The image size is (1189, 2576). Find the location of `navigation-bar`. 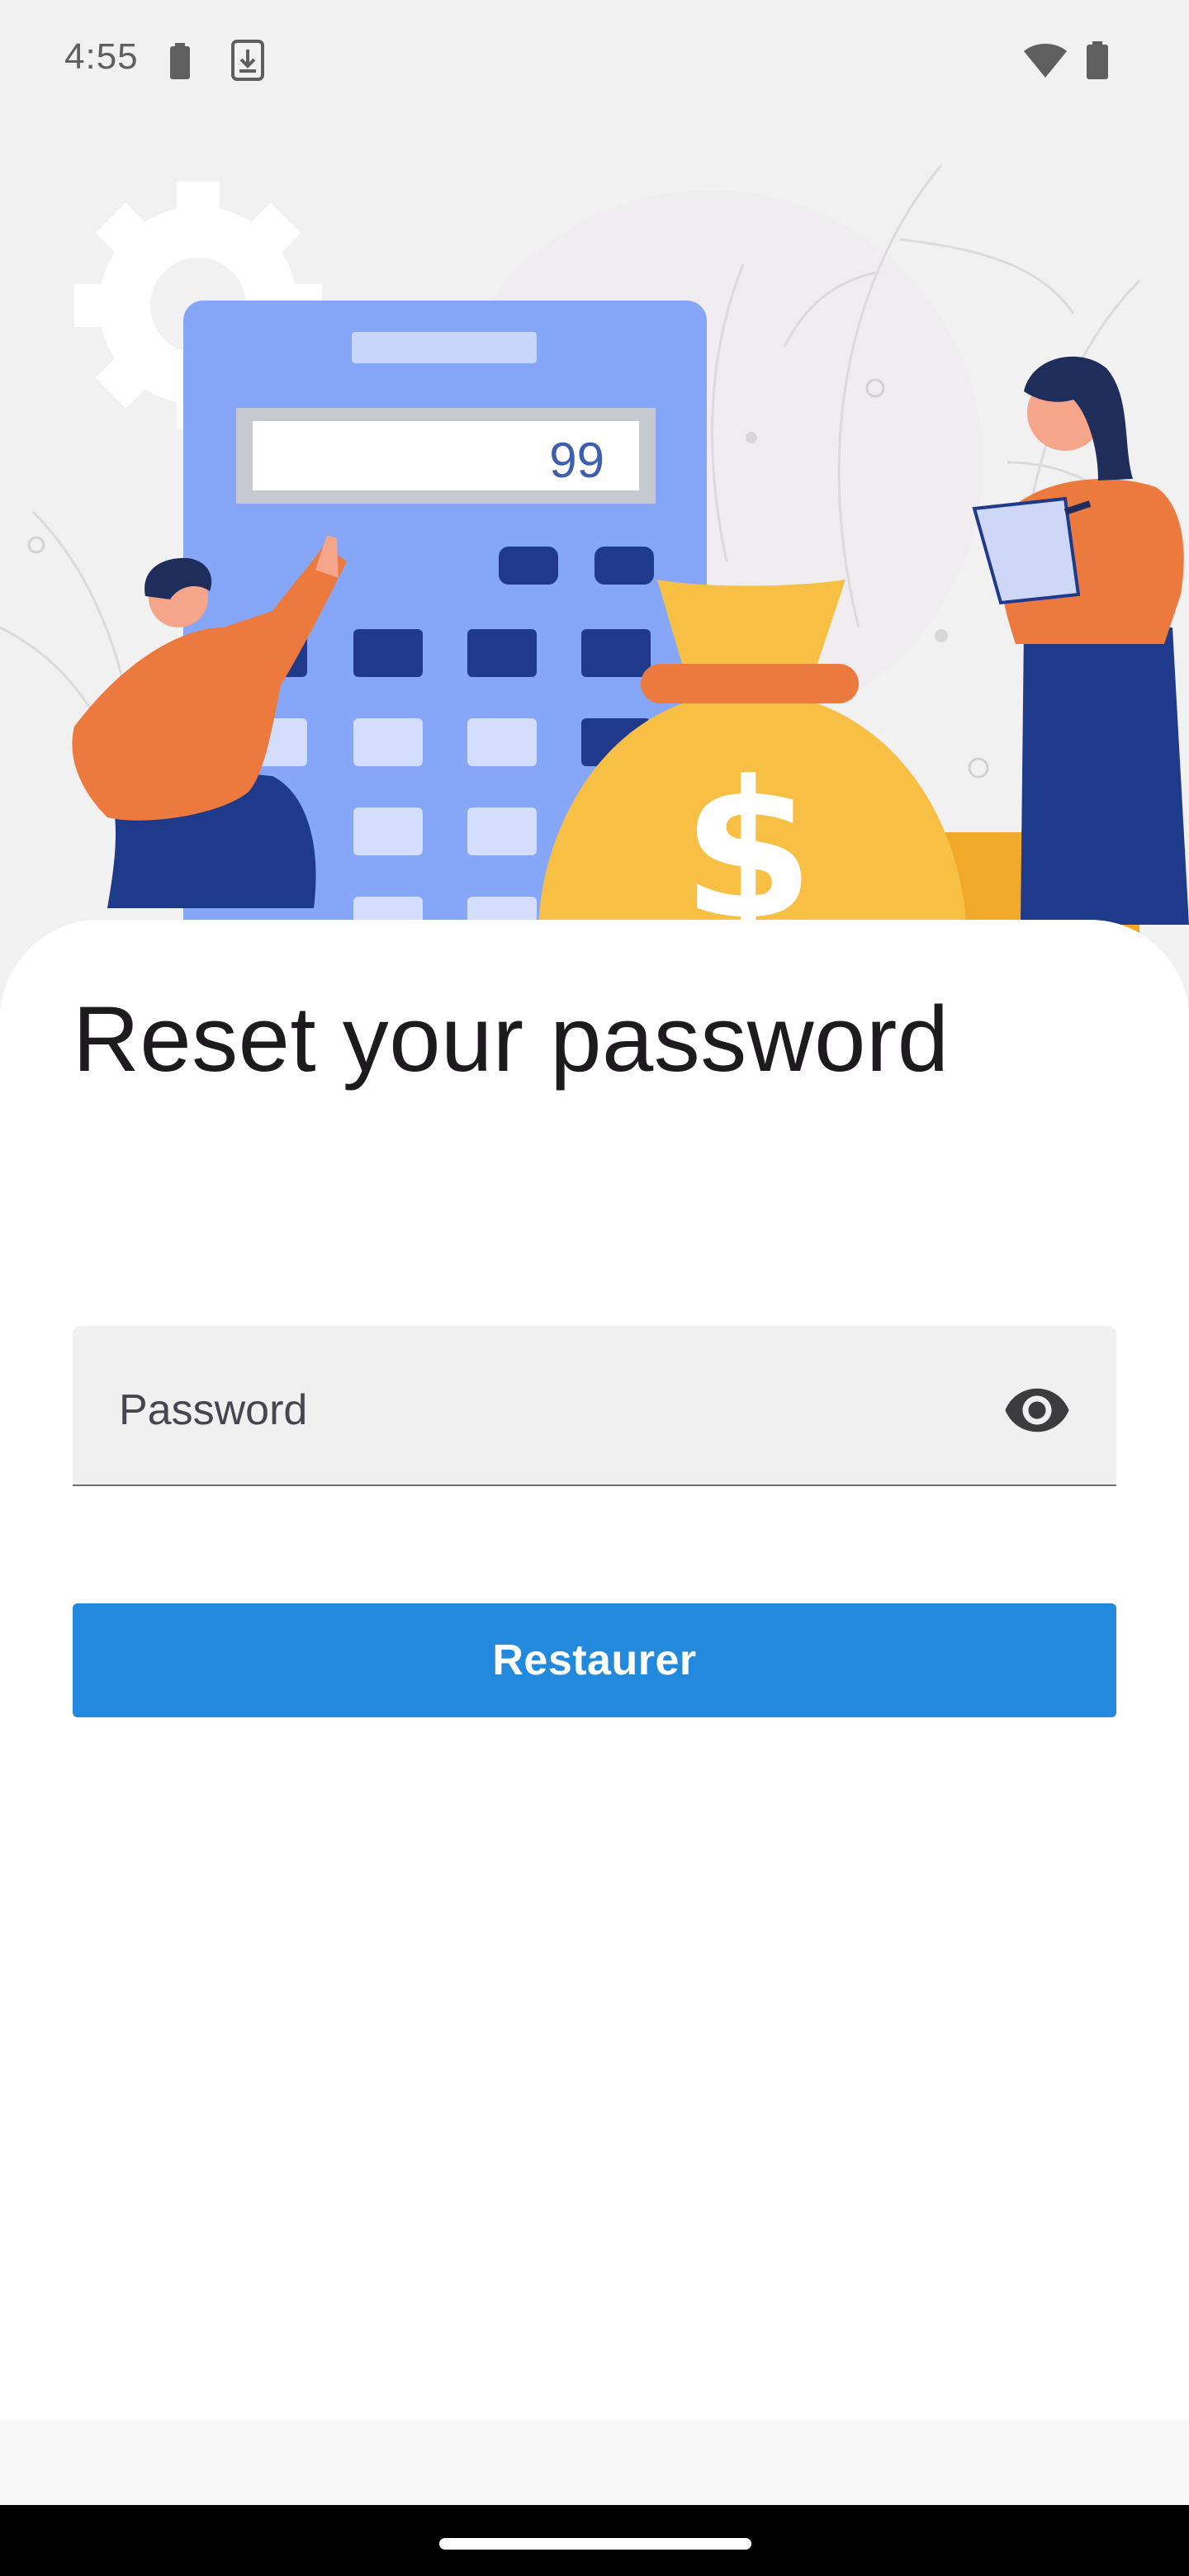

navigation-bar is located at coordinates (594, 2540).